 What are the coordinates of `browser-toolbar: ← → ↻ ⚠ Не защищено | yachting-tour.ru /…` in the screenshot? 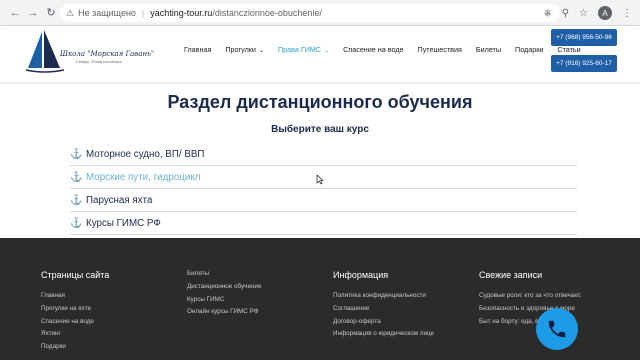 It's located at (320, 13).